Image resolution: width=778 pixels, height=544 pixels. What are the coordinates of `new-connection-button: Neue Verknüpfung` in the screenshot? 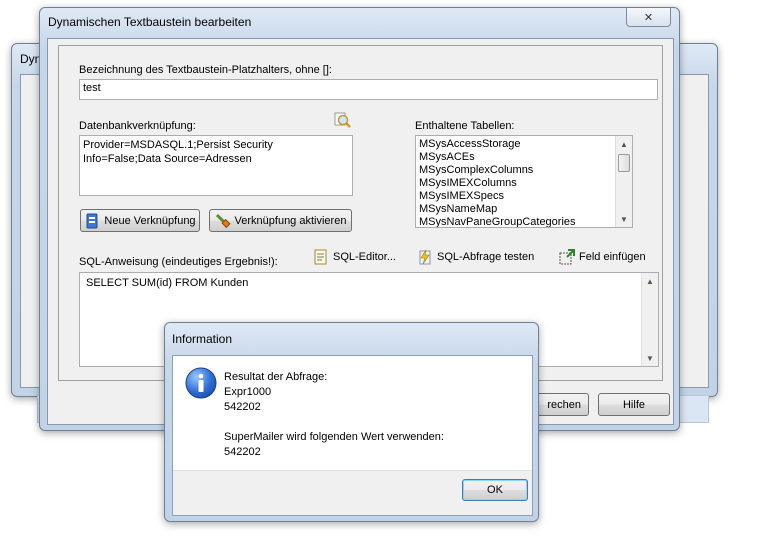 It's located at (140, 220).